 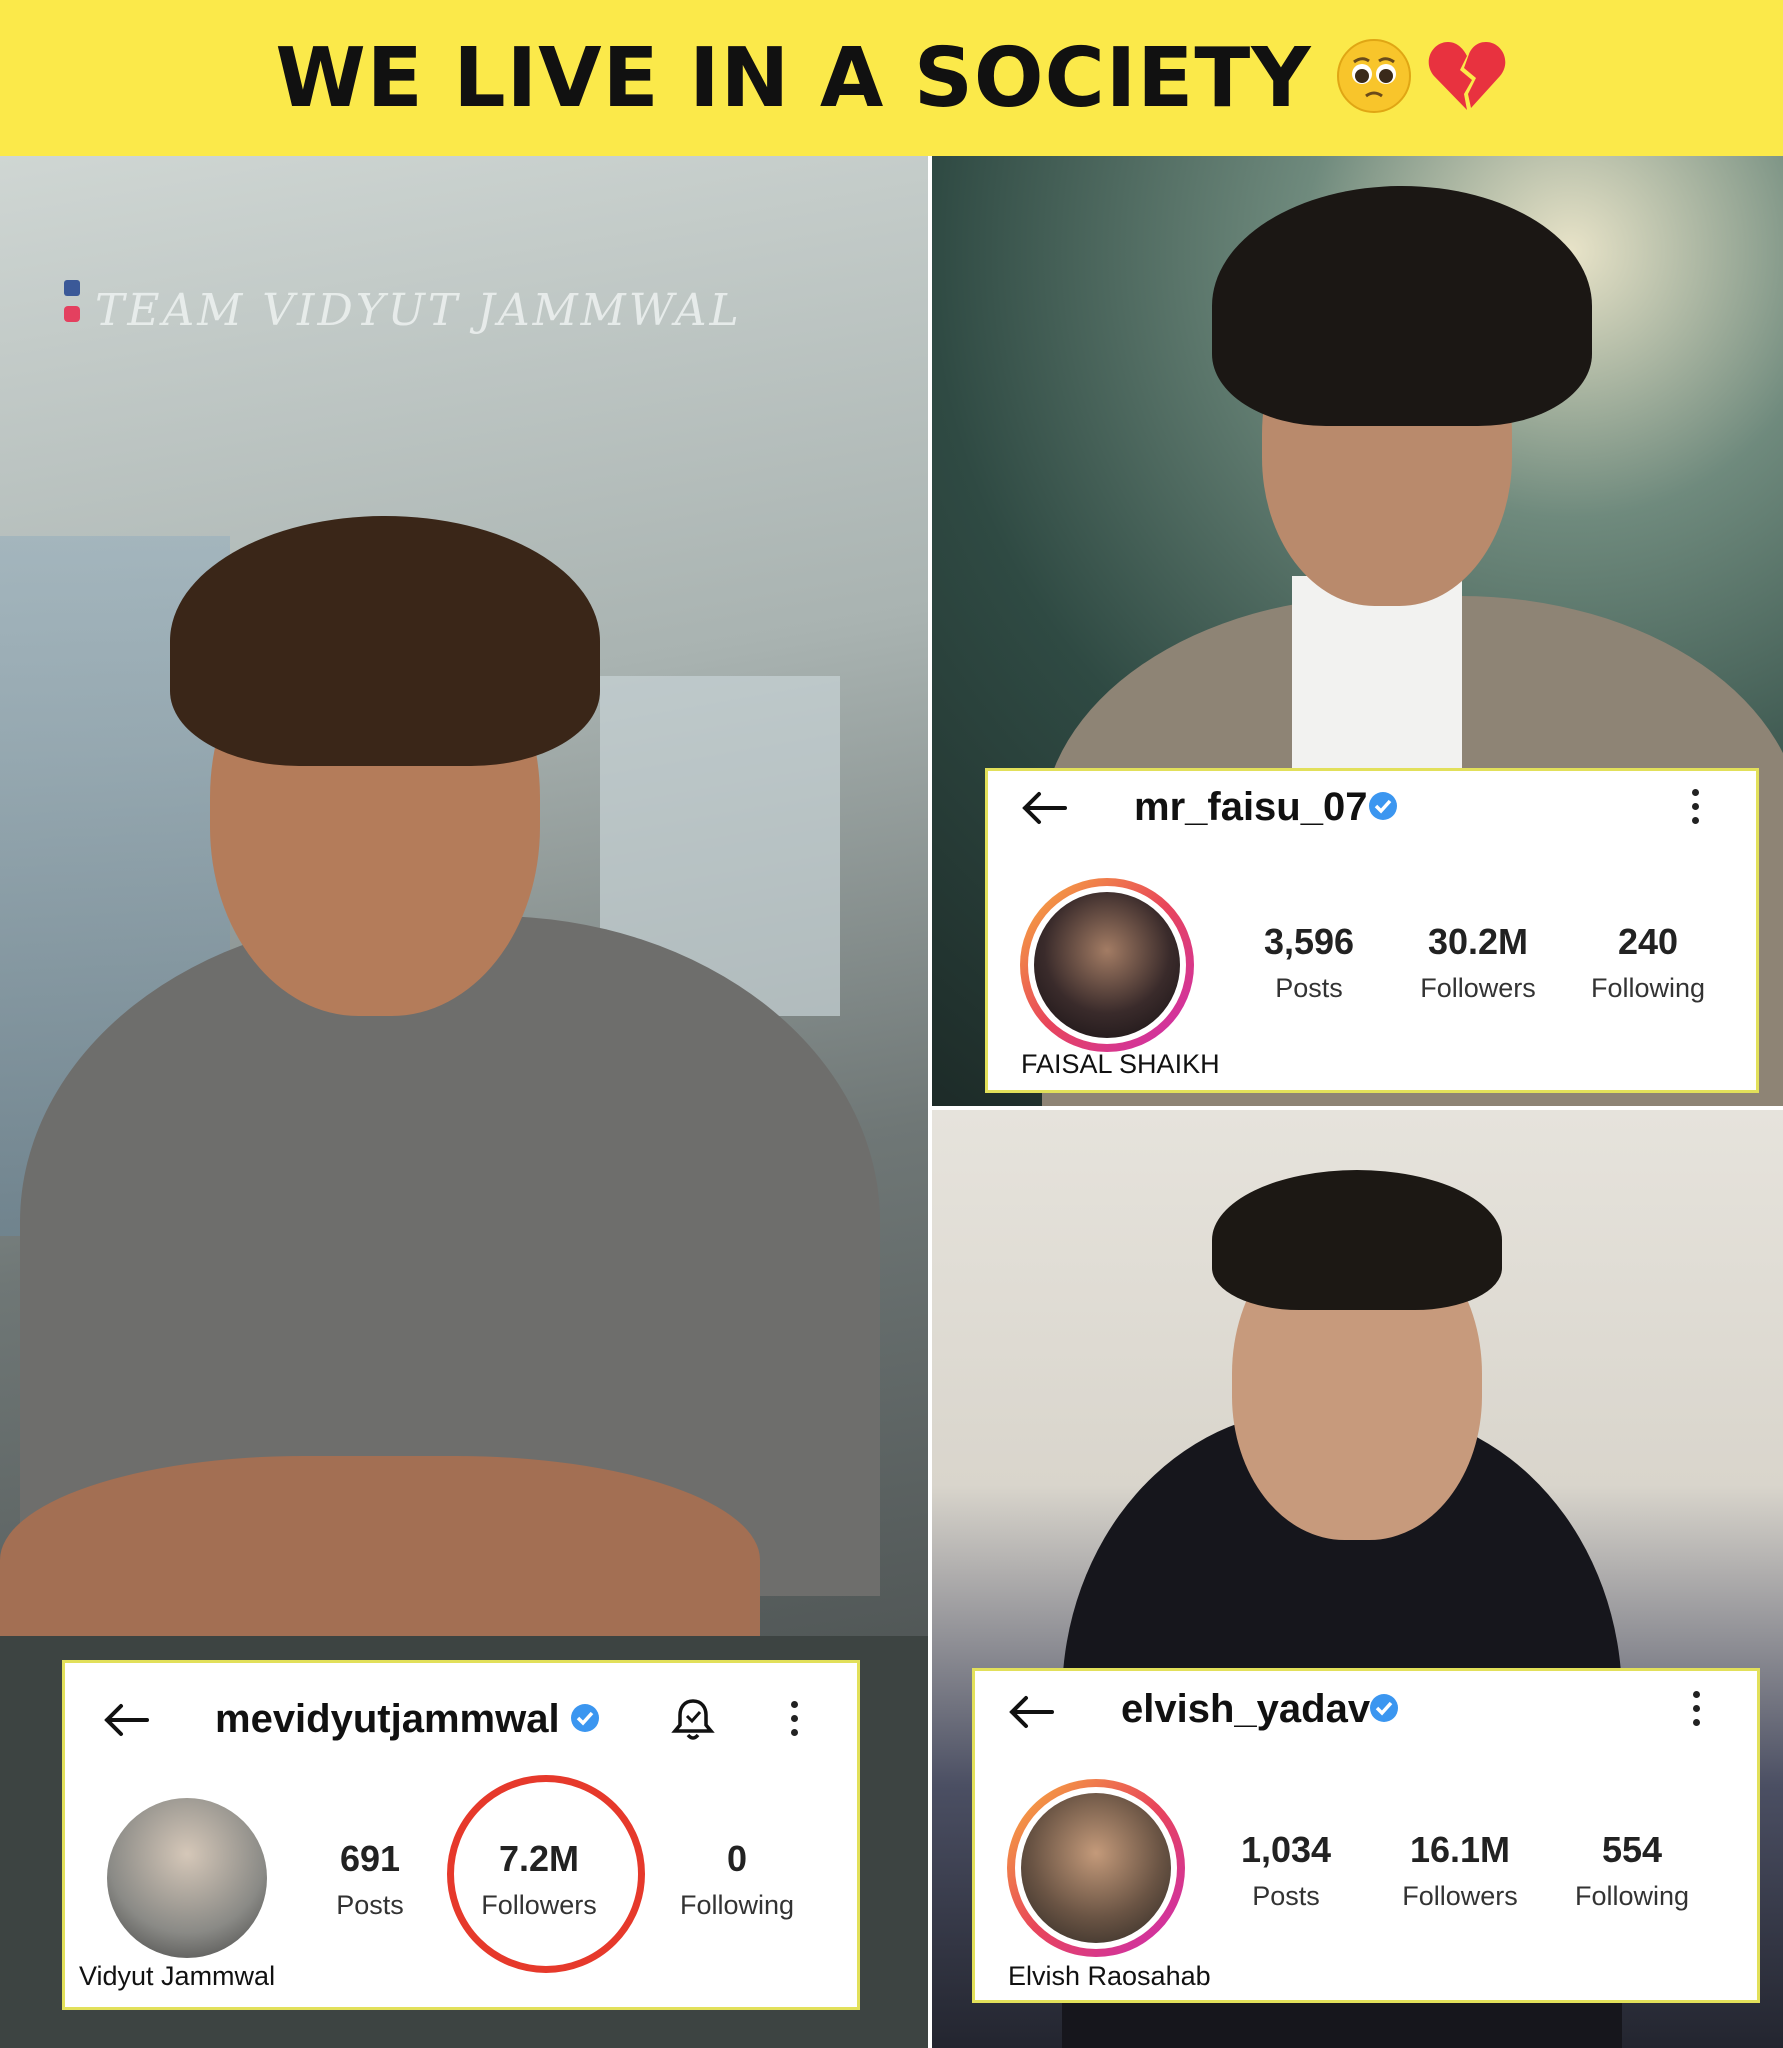 I want to click on followers-stat: 7.2M Followers, so click(x=539, y=1879).